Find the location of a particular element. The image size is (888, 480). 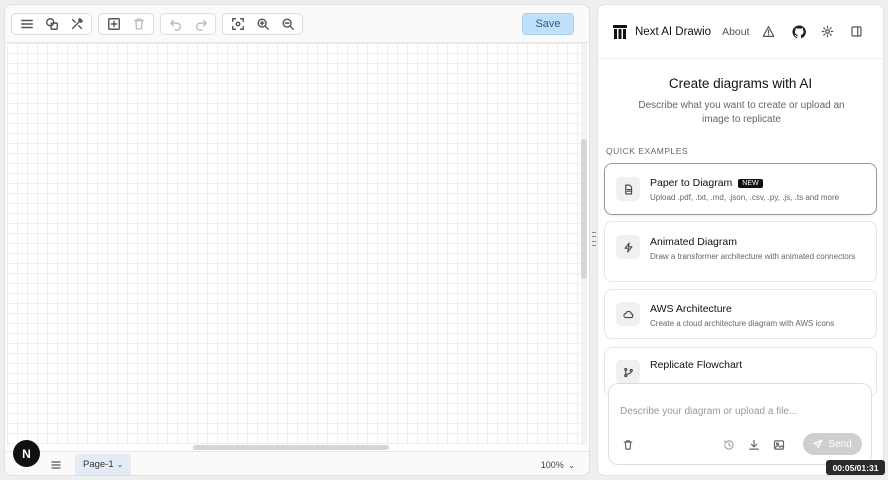

shapes-icon is located at coordinates (51, 23).